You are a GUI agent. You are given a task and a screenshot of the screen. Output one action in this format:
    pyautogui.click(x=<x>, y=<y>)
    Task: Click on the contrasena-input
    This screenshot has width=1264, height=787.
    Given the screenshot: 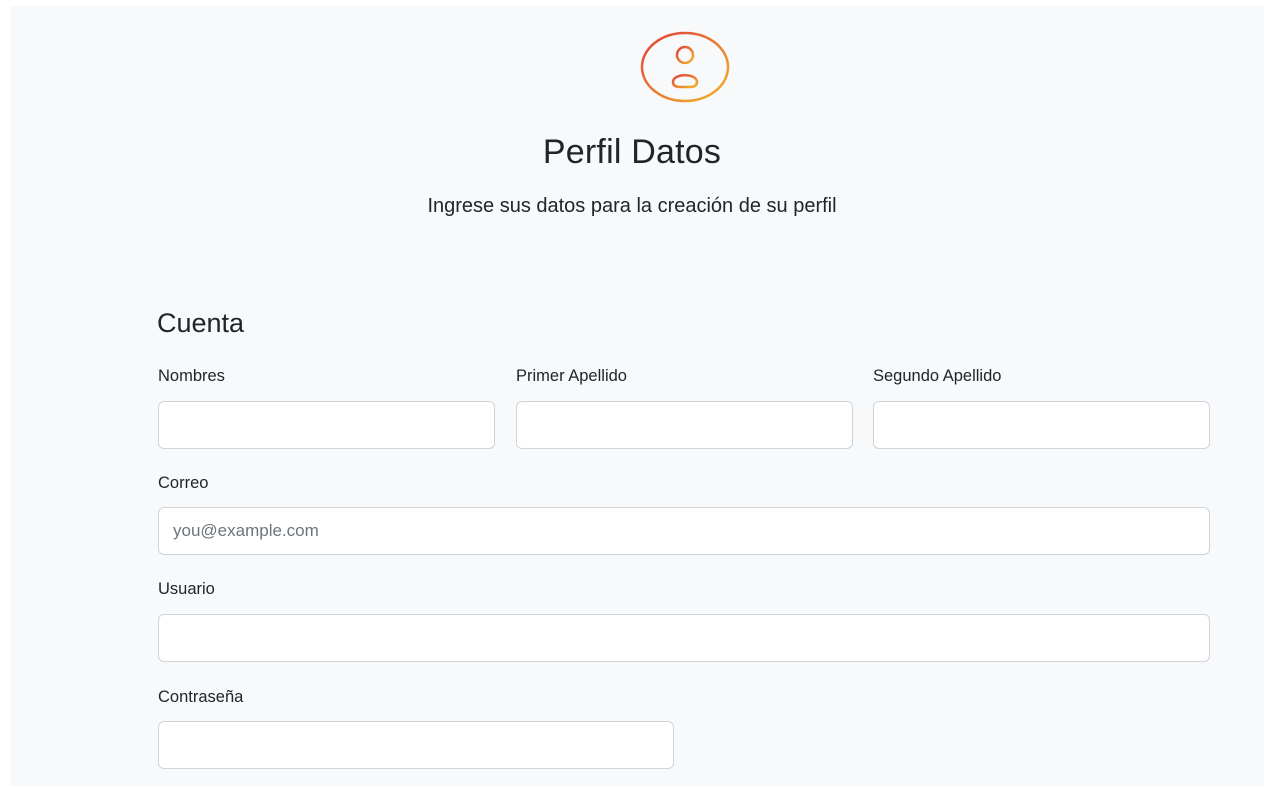 What is the action you would take?
    pyautogui.click(x=416, y=745)
    